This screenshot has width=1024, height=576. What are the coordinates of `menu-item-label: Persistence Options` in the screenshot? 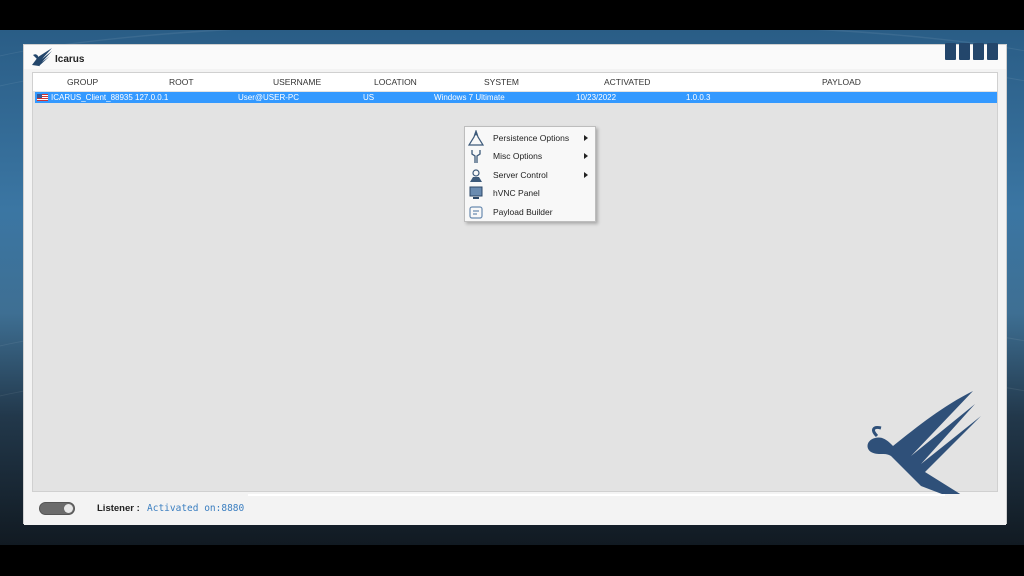 It's located at (531, 138).